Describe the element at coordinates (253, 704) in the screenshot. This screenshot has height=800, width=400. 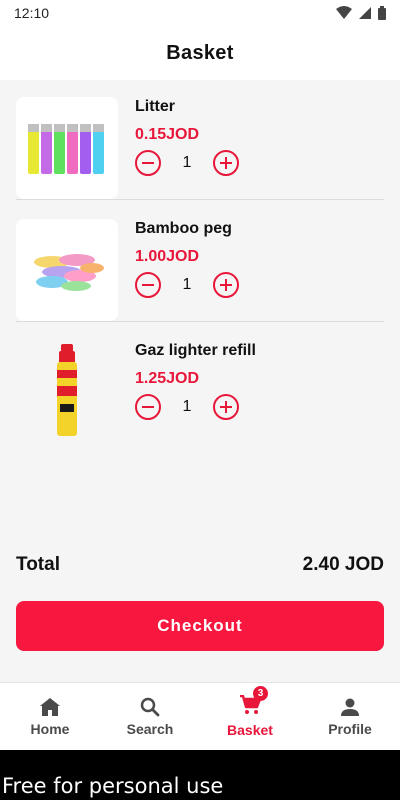
I see `basket-icon-wrap: 3` at that location.